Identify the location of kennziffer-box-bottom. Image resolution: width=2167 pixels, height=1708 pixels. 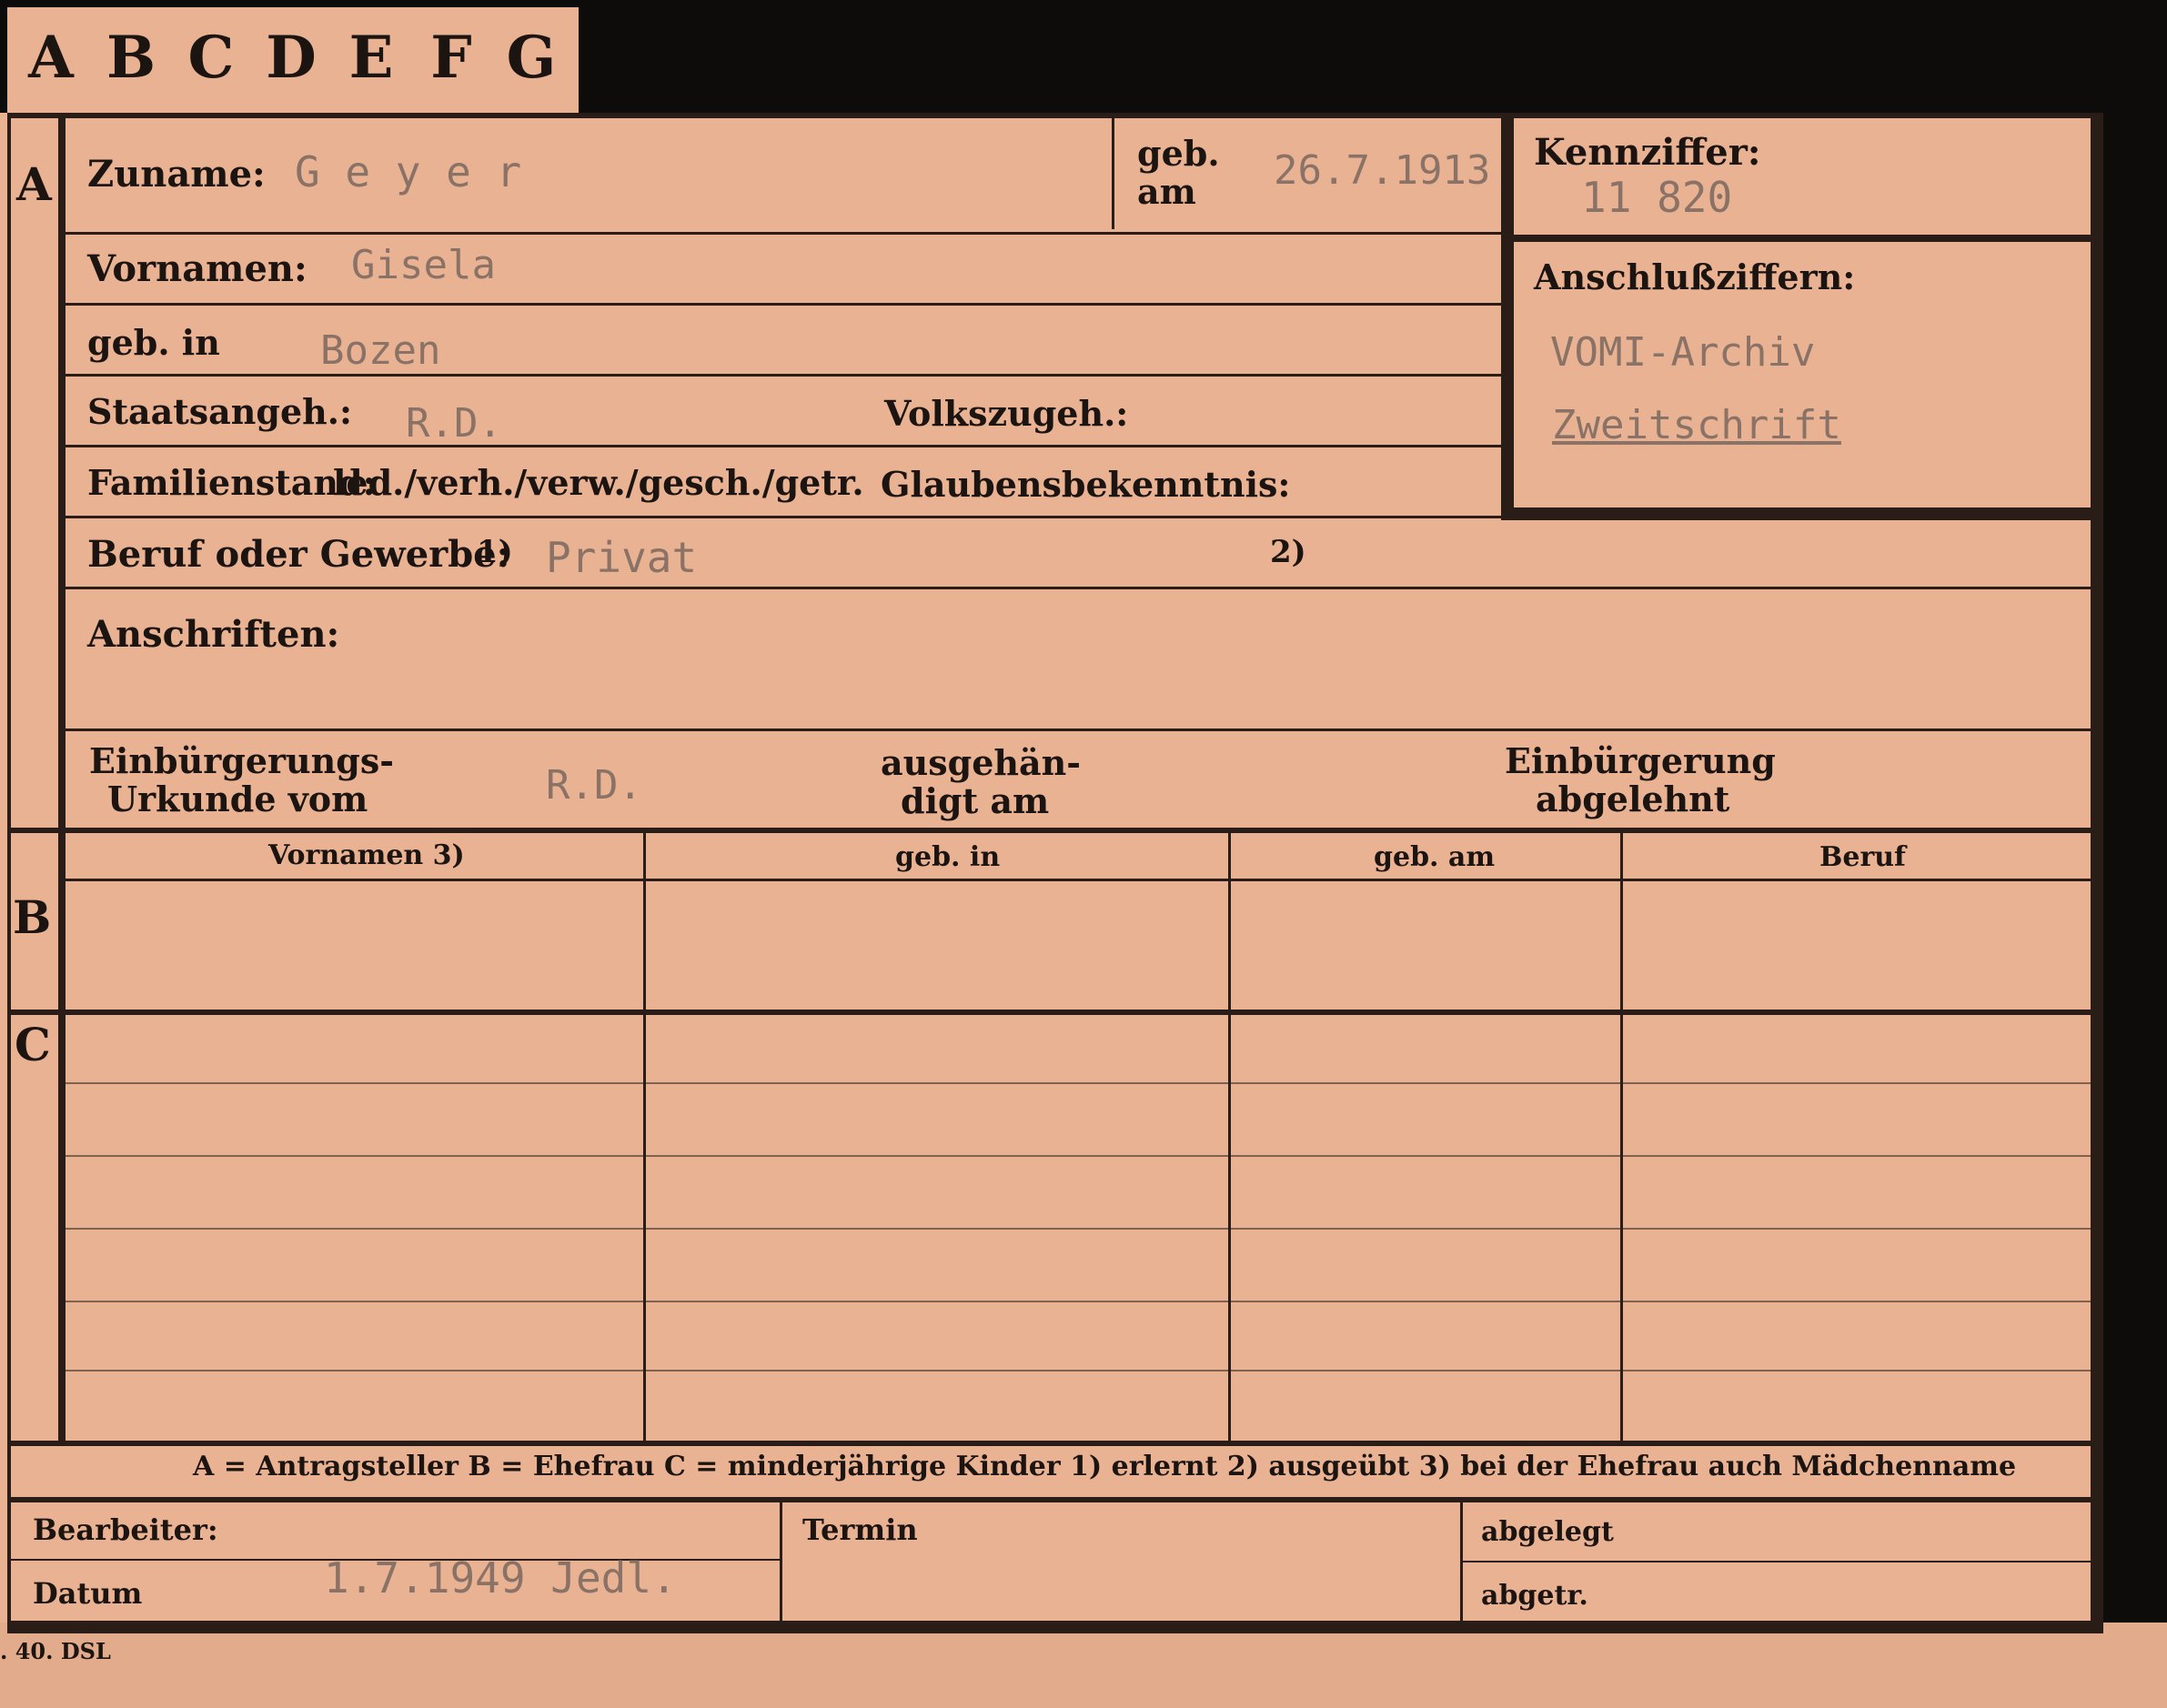
(1803, 513).